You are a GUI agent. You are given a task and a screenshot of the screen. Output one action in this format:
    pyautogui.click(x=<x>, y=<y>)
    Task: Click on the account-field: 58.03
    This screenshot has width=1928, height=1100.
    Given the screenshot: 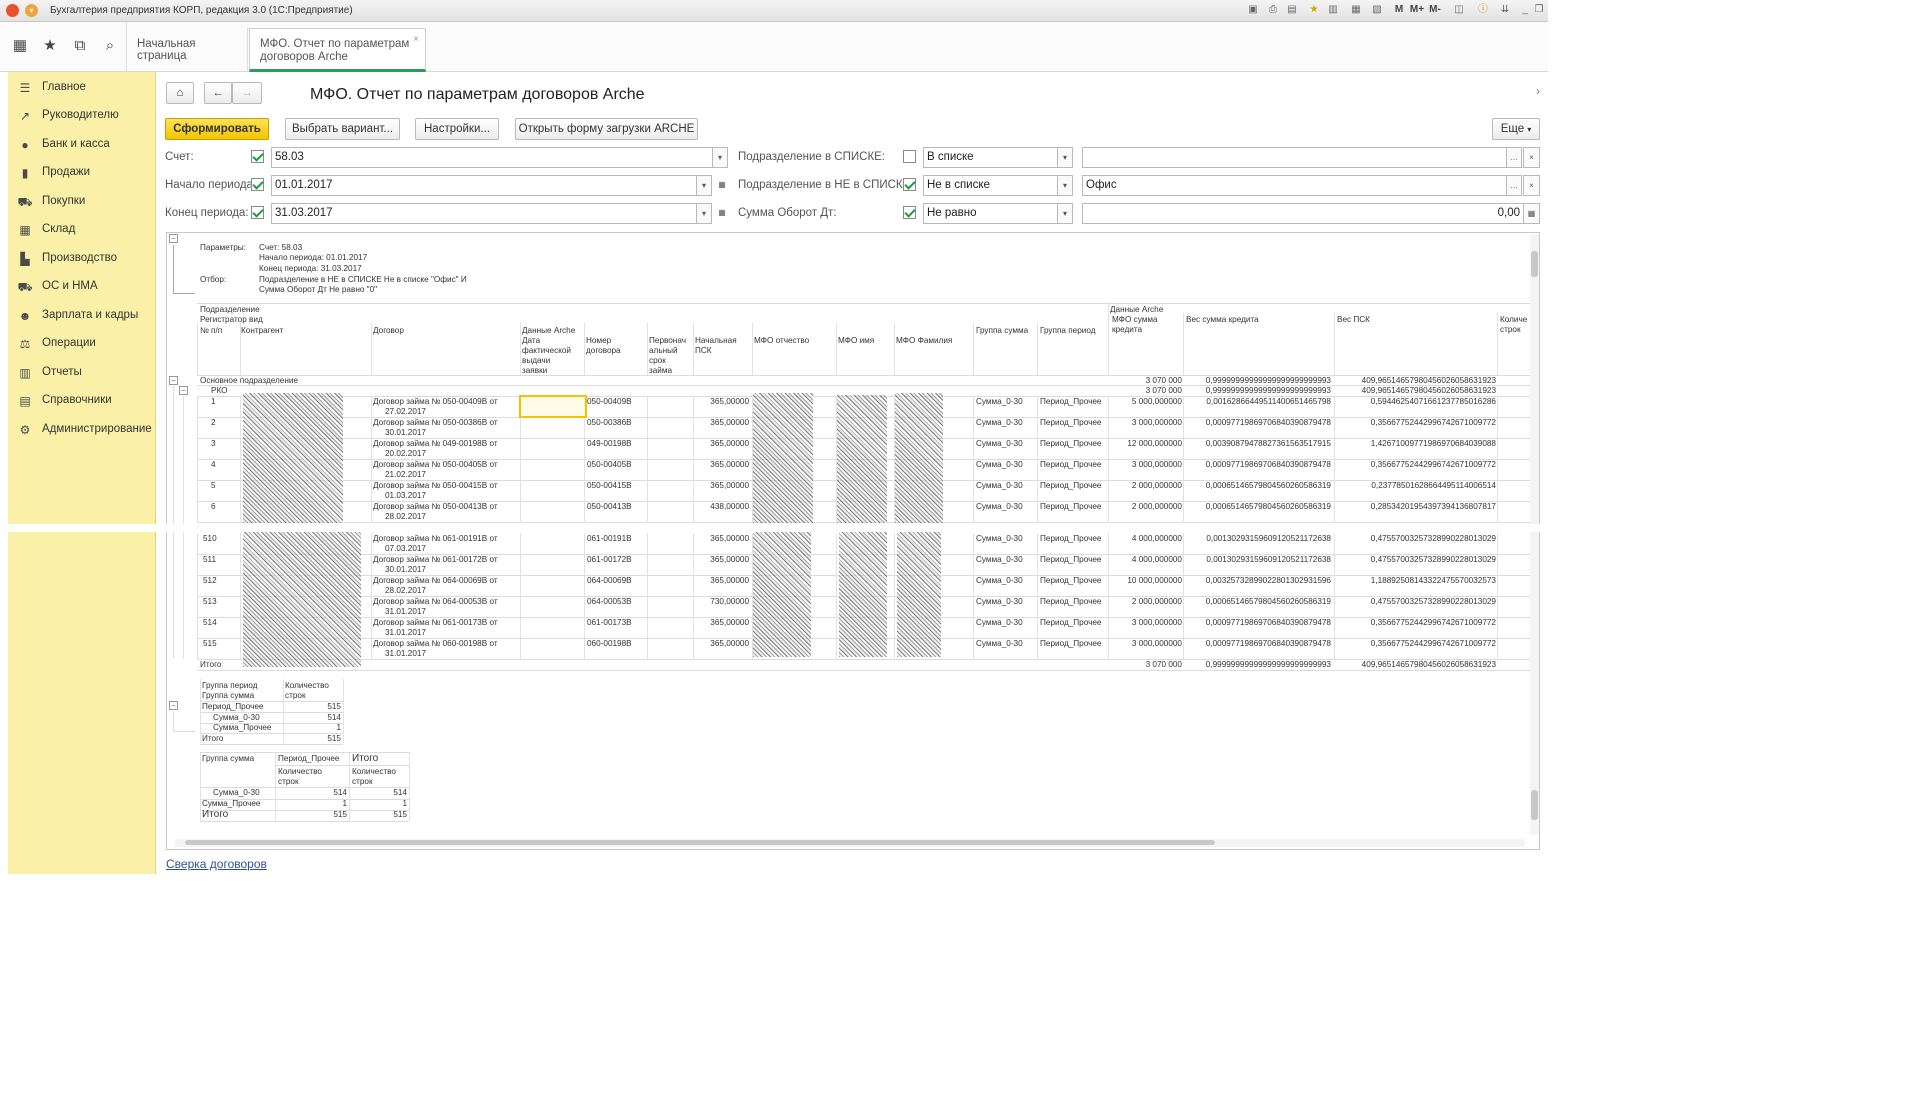 What is the action you would take?
    pyautogui.click(x=492, y=157)
    